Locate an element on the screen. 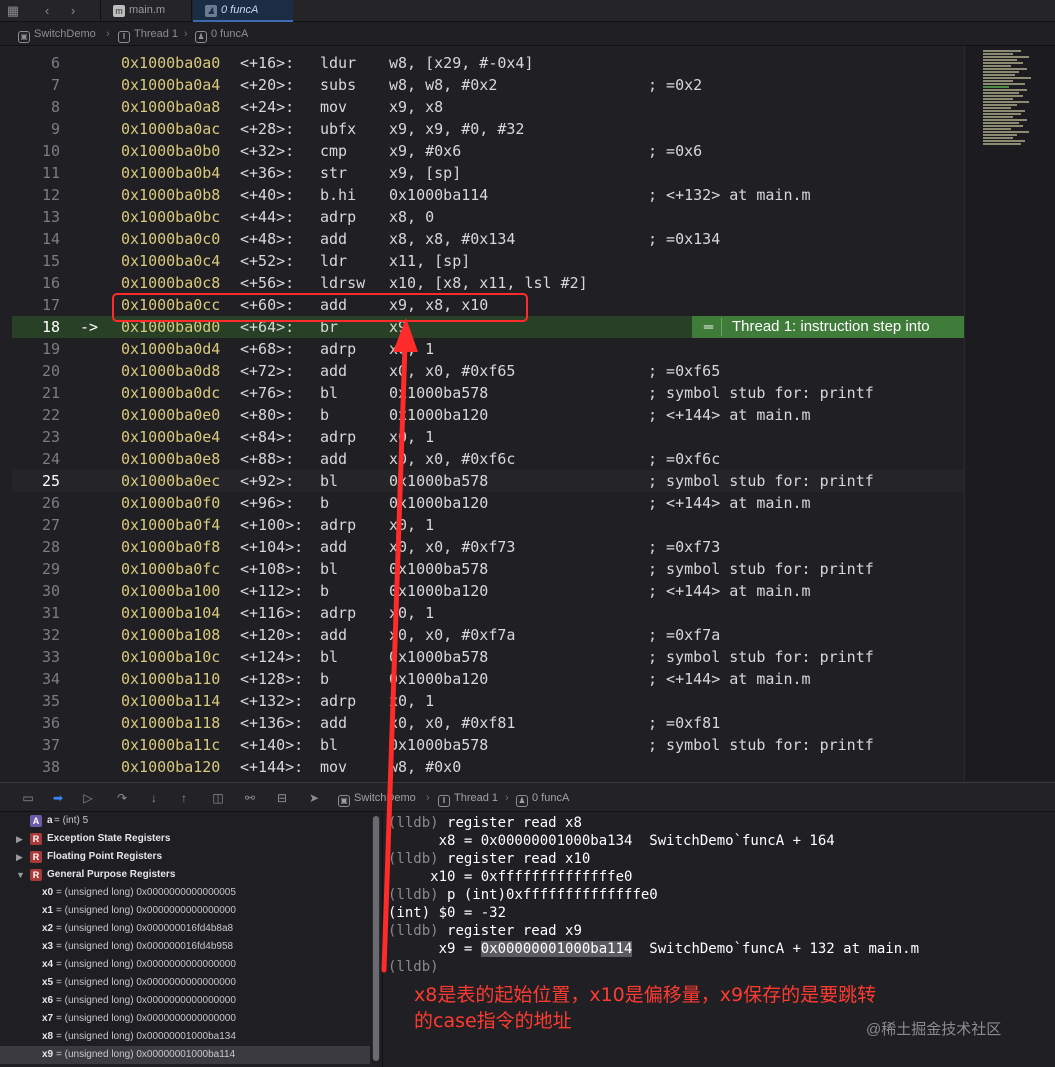  code-line: 31 0x1000ba104 <+116>: adrp x0, 1 is located at coordinates (488, 613).